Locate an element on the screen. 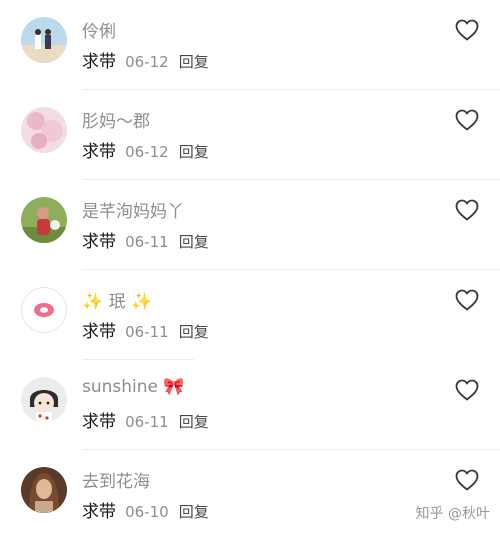 The image size is (500, 540). comment-meta: 求带 06-10 回复 is located at coordinates (145, 509).